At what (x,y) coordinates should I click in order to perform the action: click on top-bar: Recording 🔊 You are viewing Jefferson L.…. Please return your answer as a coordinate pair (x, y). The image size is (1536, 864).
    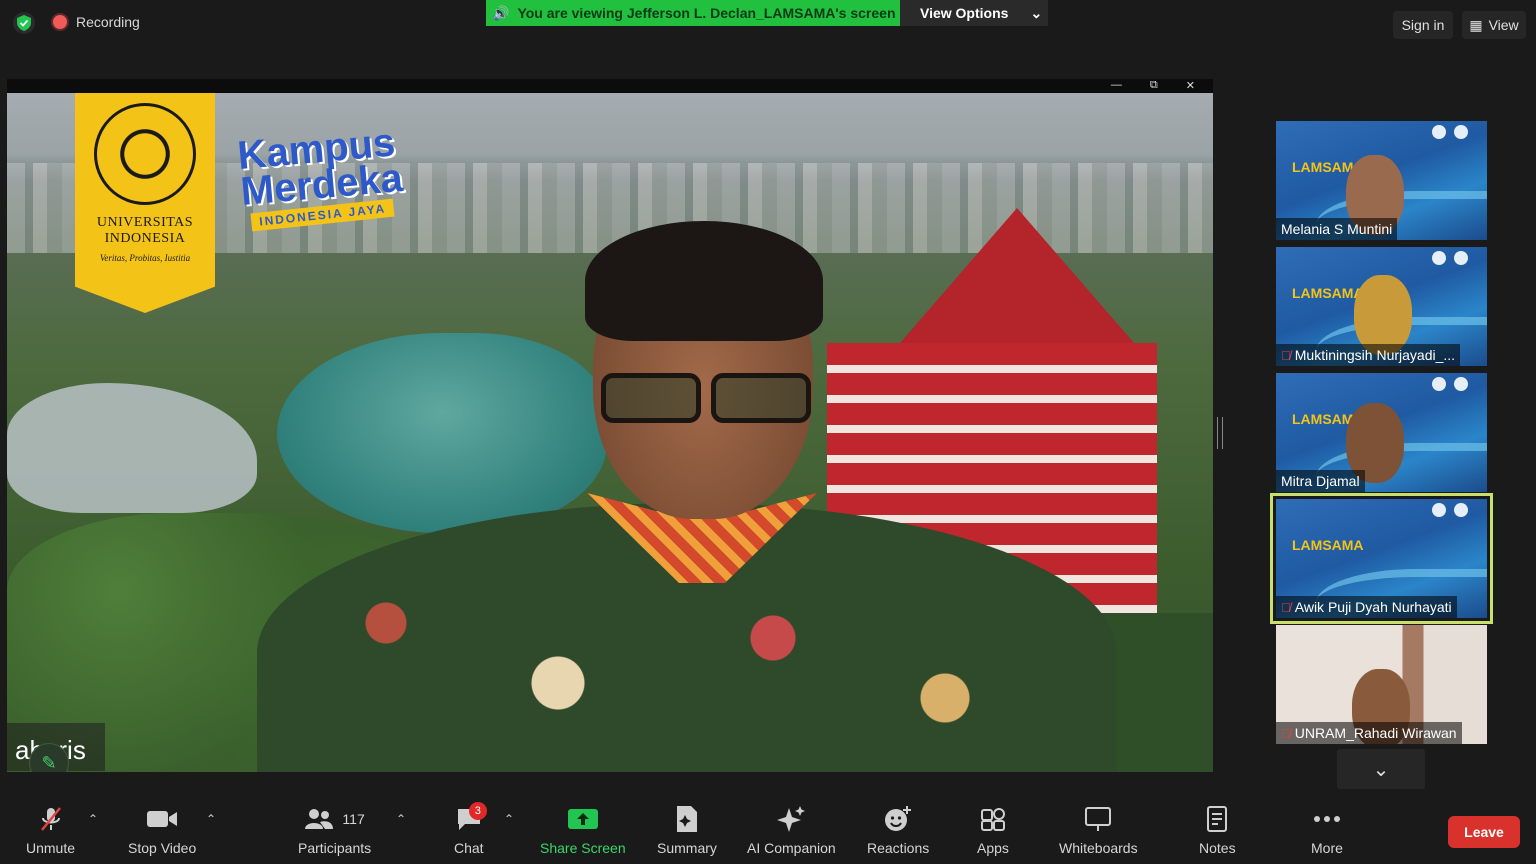
    Looking at the image, I should click on (768, 24).